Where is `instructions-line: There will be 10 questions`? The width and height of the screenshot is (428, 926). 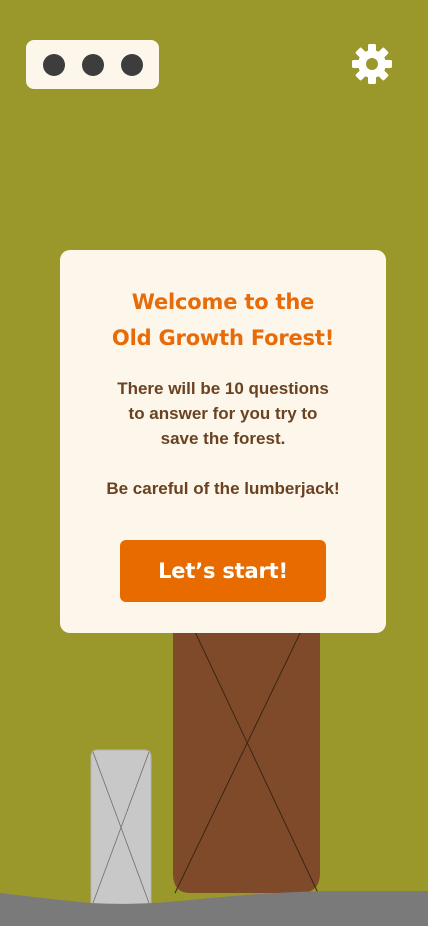 instructions-line: There will be 10 questions is located at coordinates (223, 388).